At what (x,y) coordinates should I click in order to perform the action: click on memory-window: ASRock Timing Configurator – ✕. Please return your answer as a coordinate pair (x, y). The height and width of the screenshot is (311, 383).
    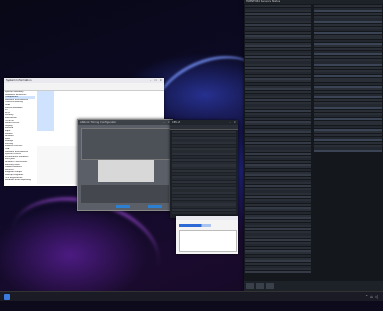
    Looking at the image, I should click on (125, 165).